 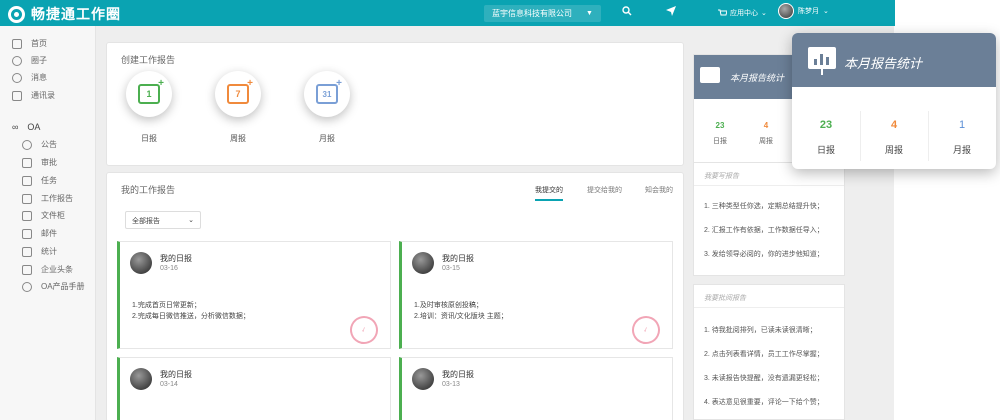 I want to click on tip-item: 1. 待我批阅排列，已读未读很清晰；, so click(x=760, y=330).